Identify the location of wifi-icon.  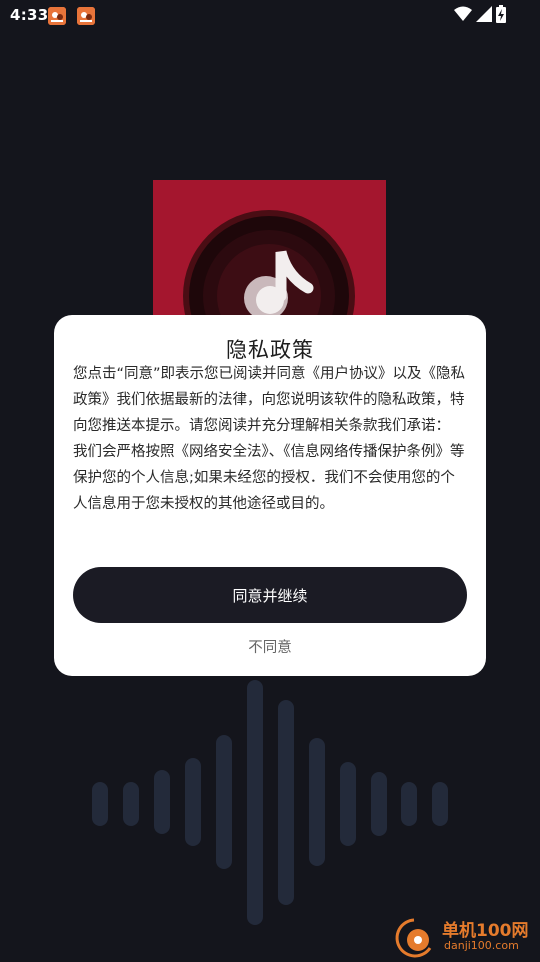
(463, 16).